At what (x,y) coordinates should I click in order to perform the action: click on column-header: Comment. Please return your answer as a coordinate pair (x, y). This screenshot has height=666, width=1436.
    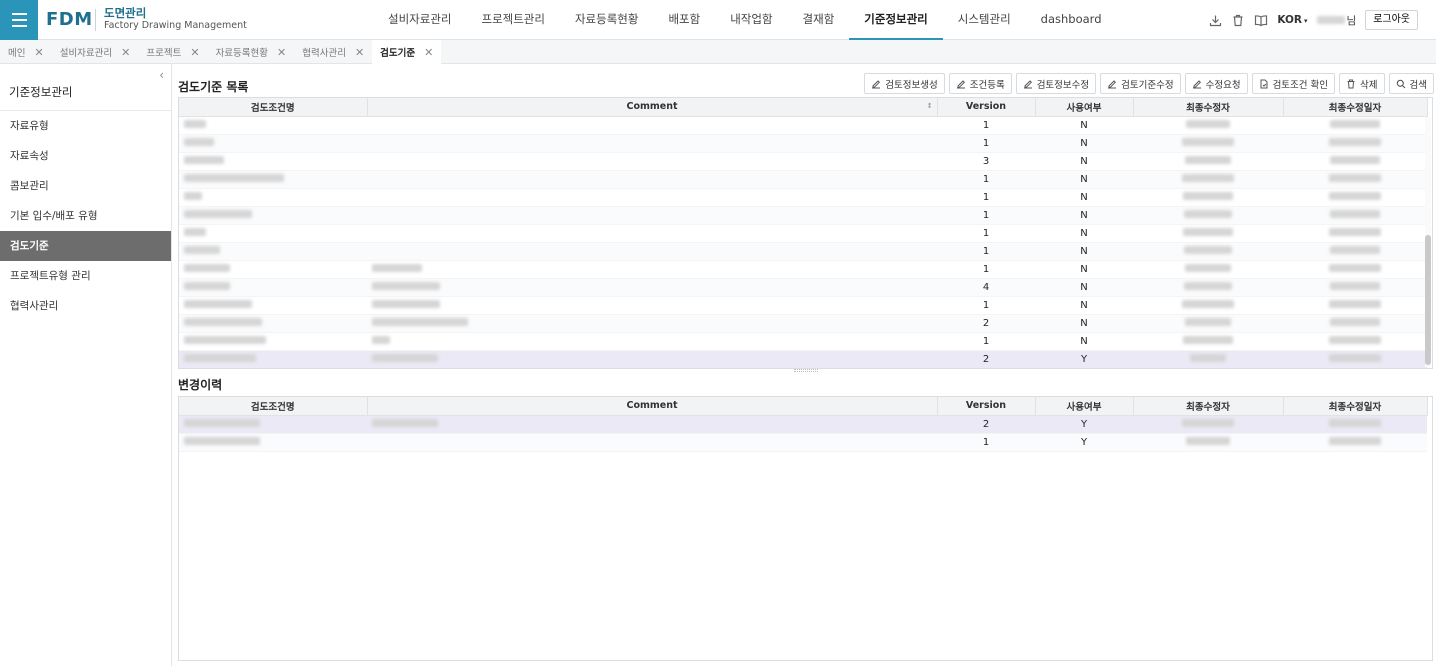
    Looking at the image, I should click on (652, 406).